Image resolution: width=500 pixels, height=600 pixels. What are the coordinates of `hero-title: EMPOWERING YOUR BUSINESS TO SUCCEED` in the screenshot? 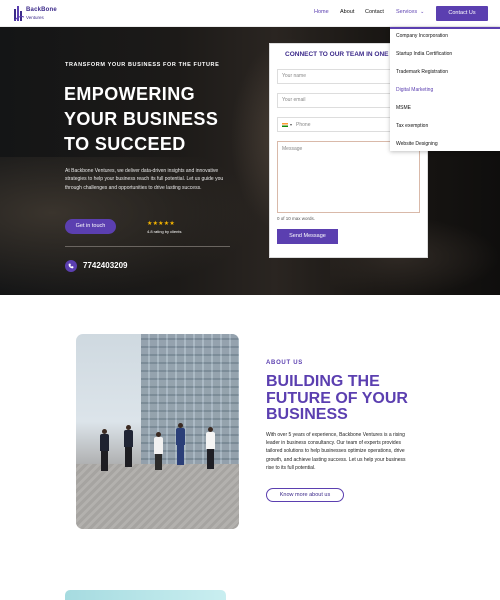 It's located at (164, 119).